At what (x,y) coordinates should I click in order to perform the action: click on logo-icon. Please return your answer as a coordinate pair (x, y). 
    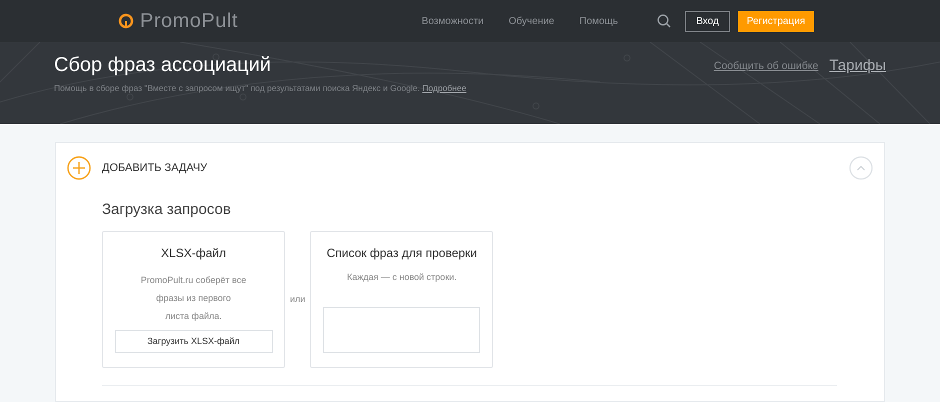
    Looking at the image, I should click on (126, 21).